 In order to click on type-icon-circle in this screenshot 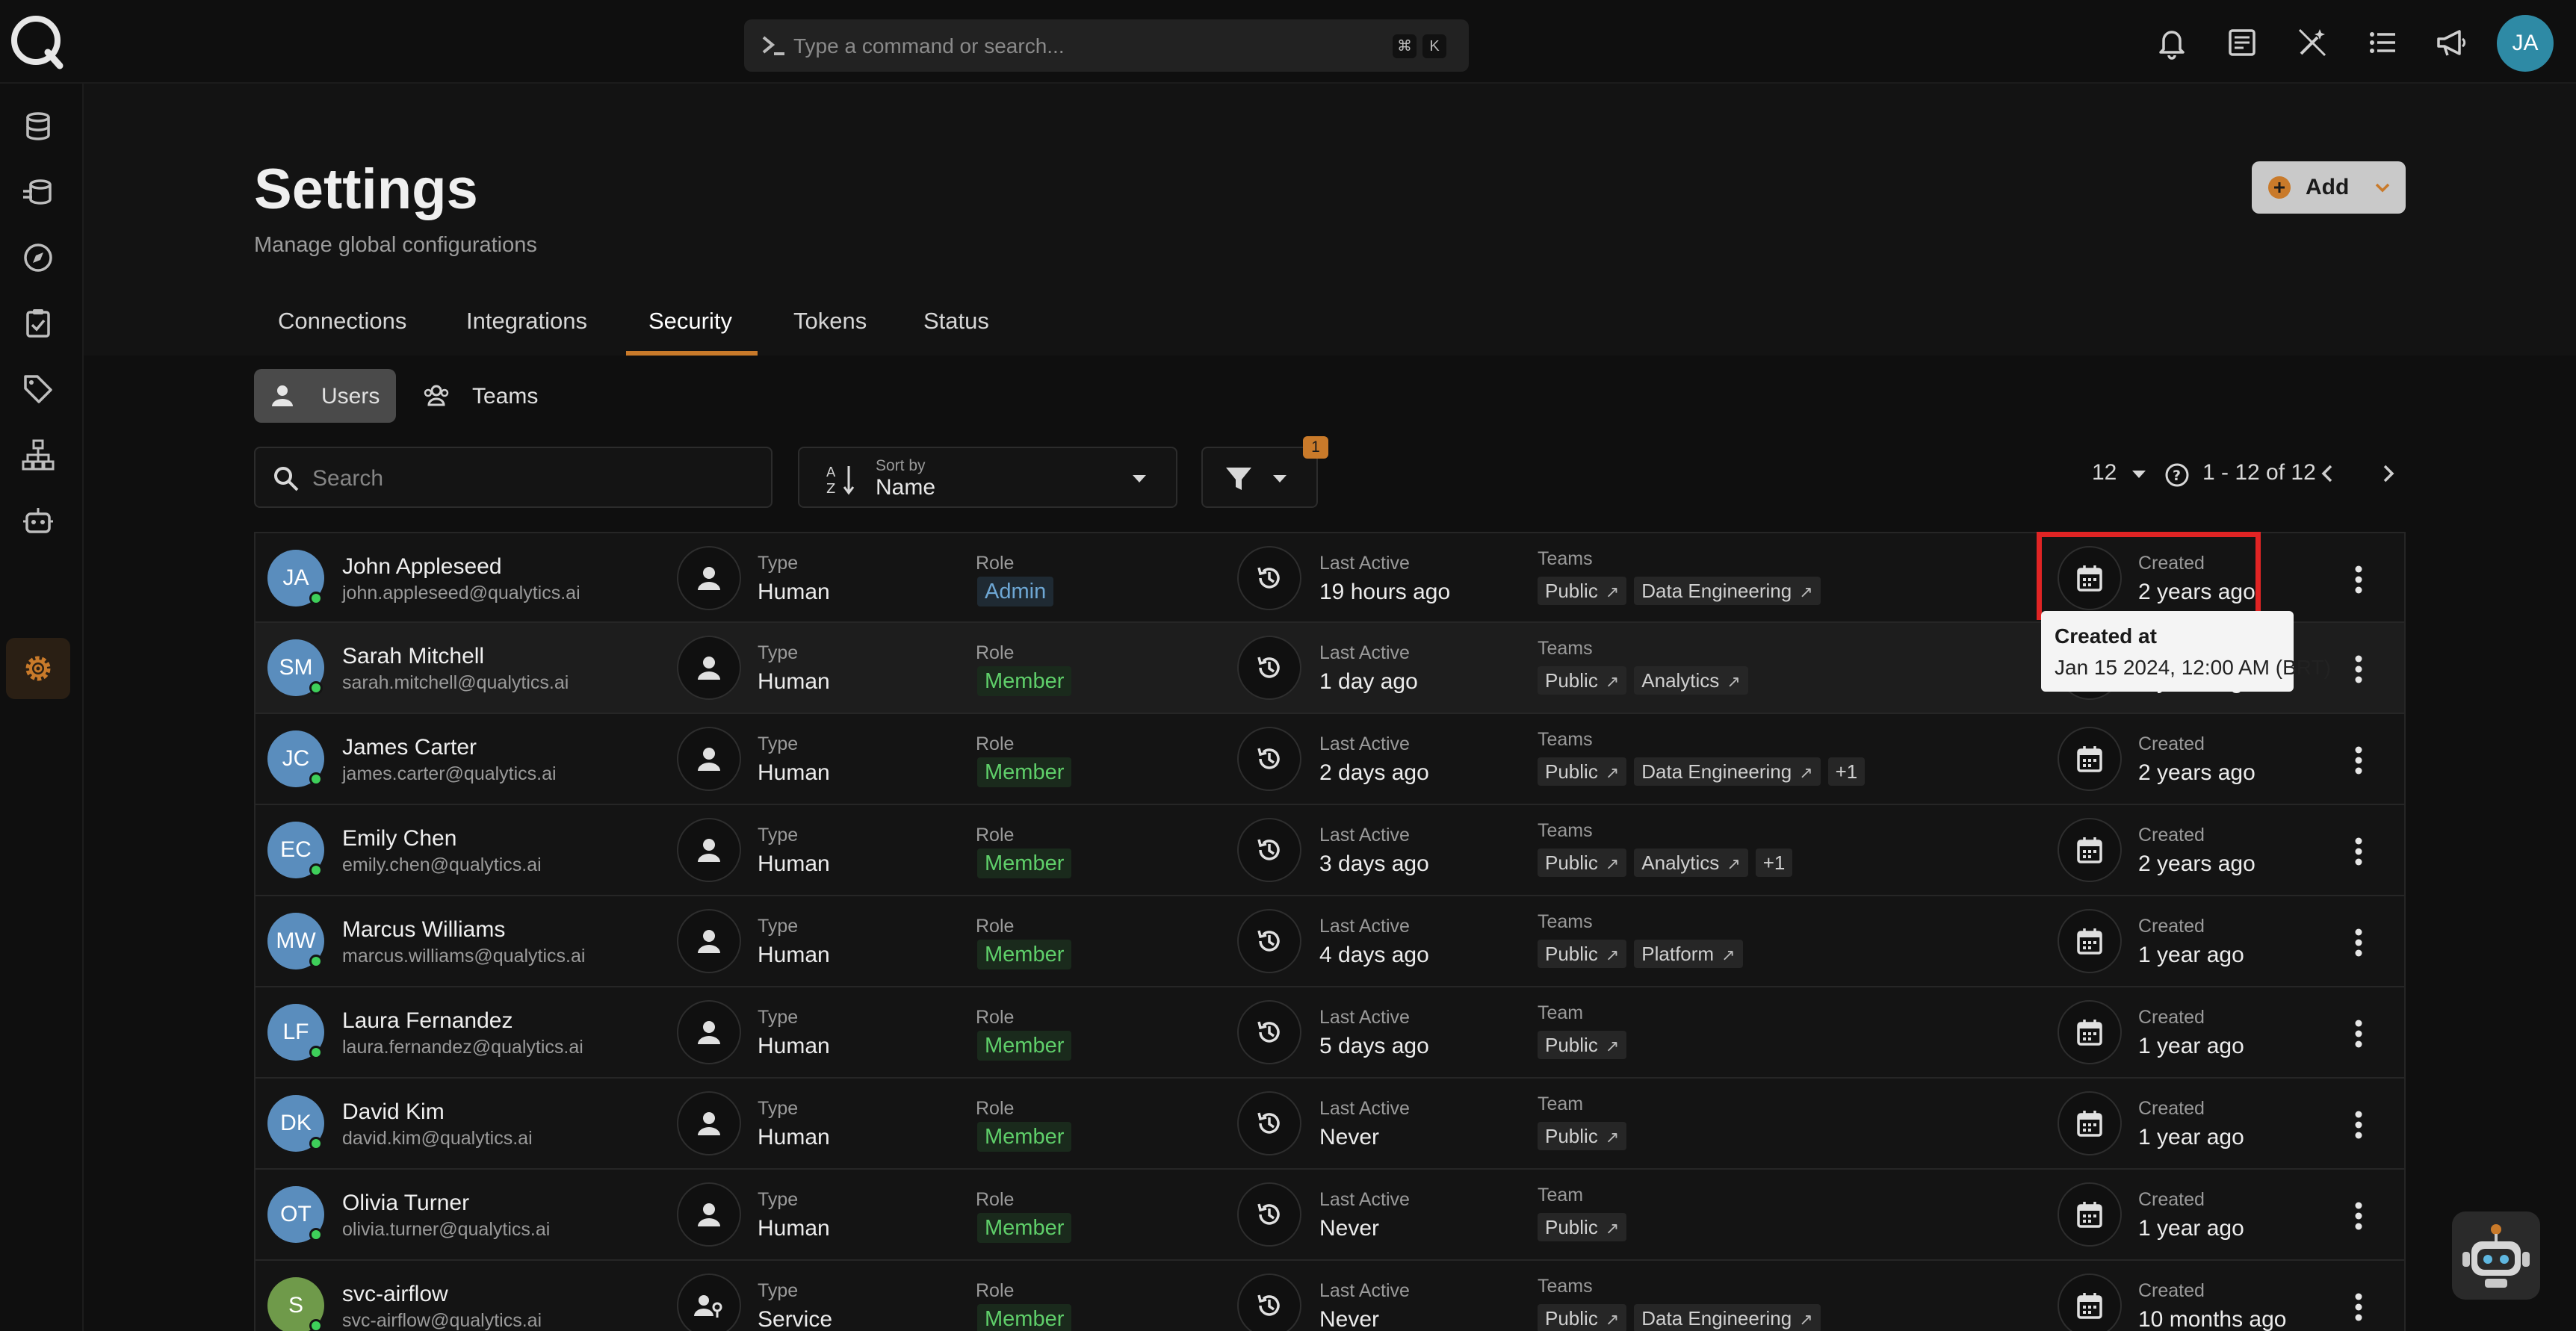, I will do `click(709, 759)`.